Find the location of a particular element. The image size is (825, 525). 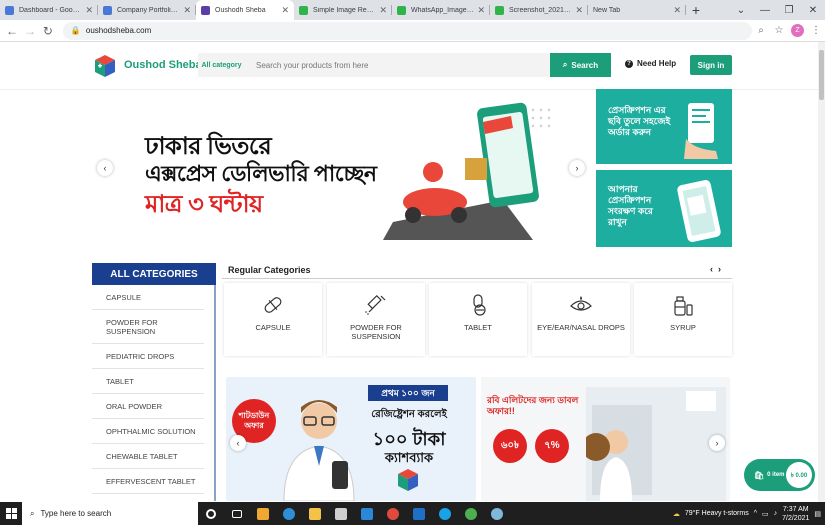

chrome-profile-icon is located at coordinates (471, 513).